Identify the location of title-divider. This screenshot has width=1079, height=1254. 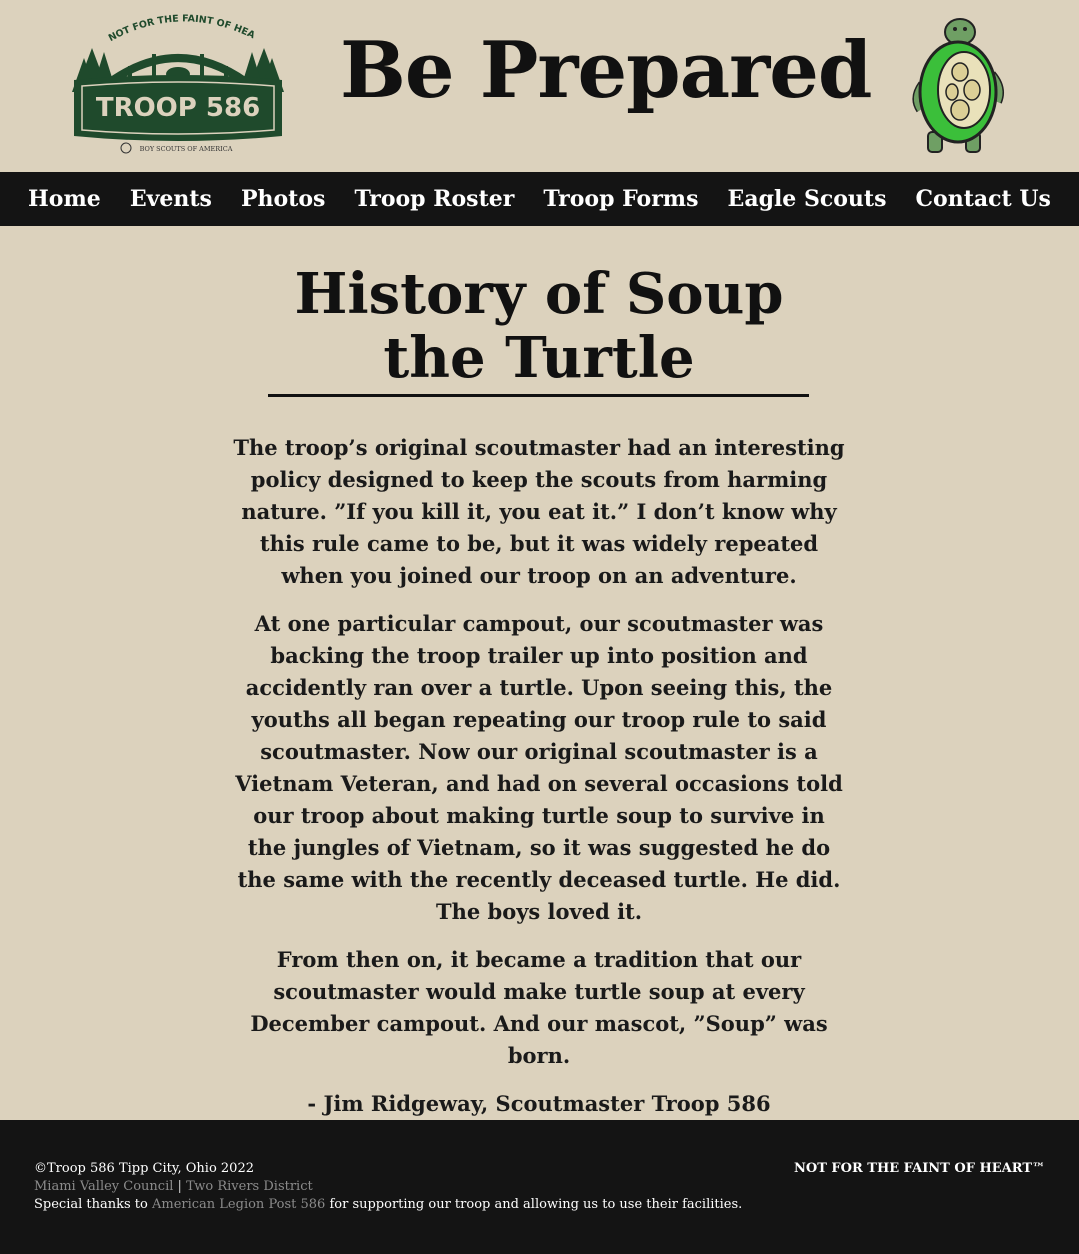
(538, 395).